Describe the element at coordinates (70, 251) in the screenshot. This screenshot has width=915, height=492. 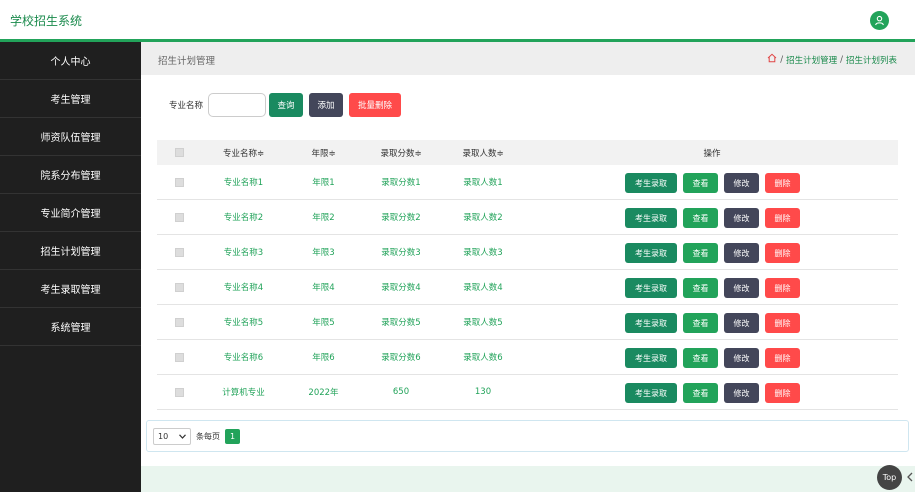
I see `sidebar-item-enrollment-plan: 招生计划管理` at that location.